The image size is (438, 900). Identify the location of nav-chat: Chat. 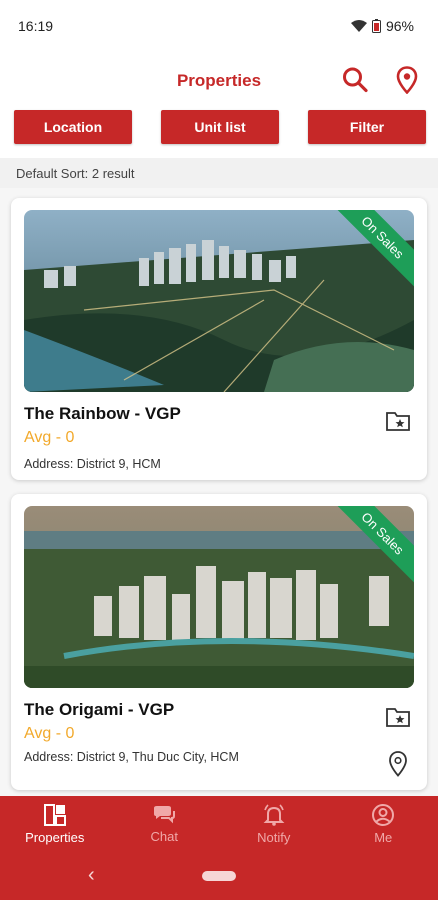
(165, 824).